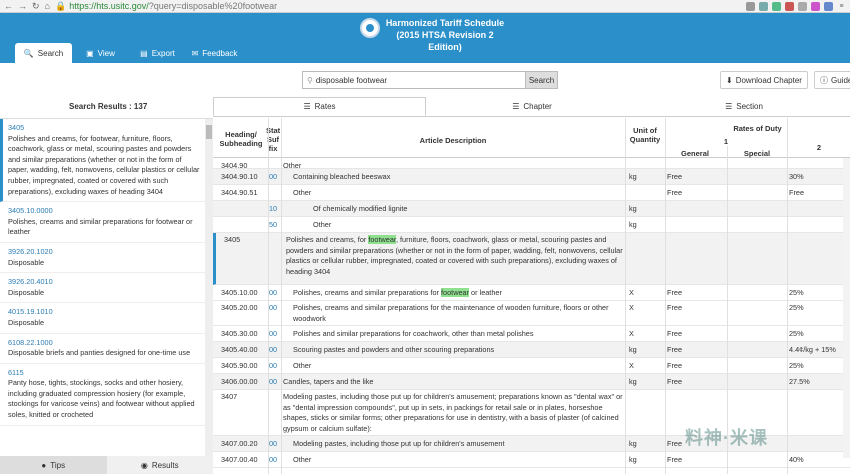 Image resolution: width=850 pixels, height=474 pixels. Describe the element at coordinates (106, 258) in the screenshot. I see `list-item: 3926.20.1020 Disposable` at that location.